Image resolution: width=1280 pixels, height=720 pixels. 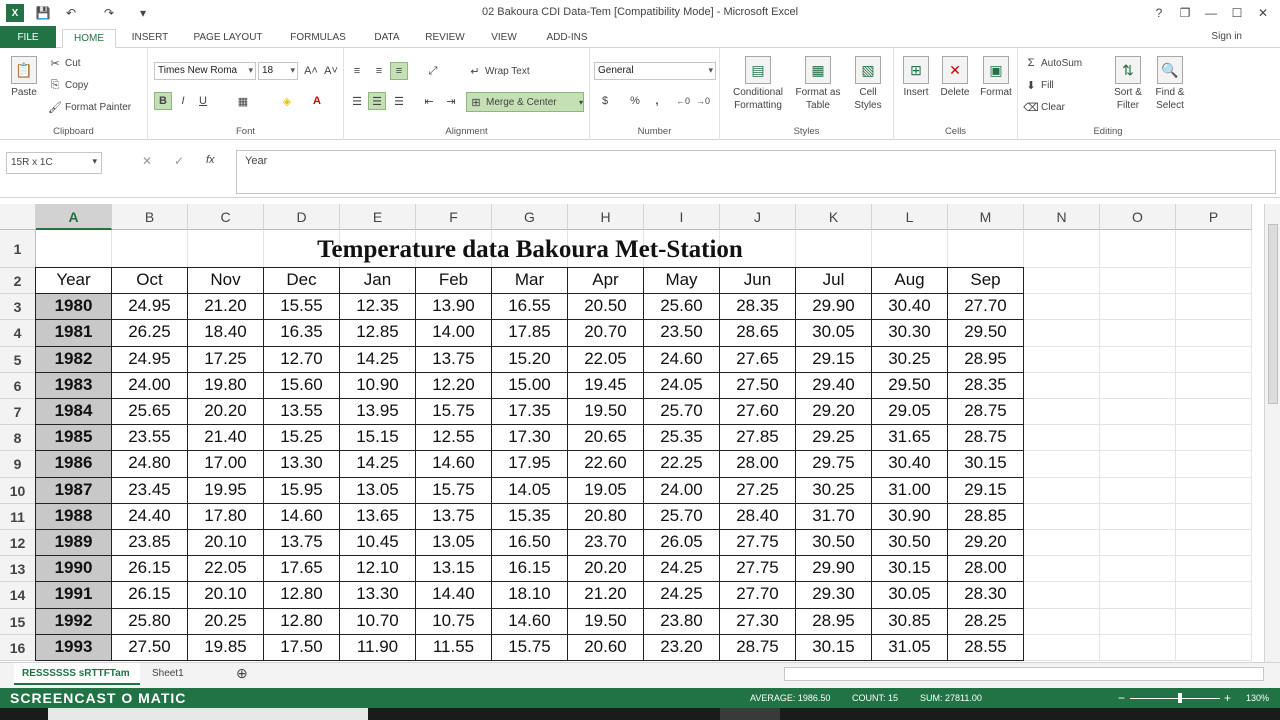 What do you see at coordinates (757, 569) in the screenshot?
I see `data-cell: 27.75` at bounding box center [757, 569].